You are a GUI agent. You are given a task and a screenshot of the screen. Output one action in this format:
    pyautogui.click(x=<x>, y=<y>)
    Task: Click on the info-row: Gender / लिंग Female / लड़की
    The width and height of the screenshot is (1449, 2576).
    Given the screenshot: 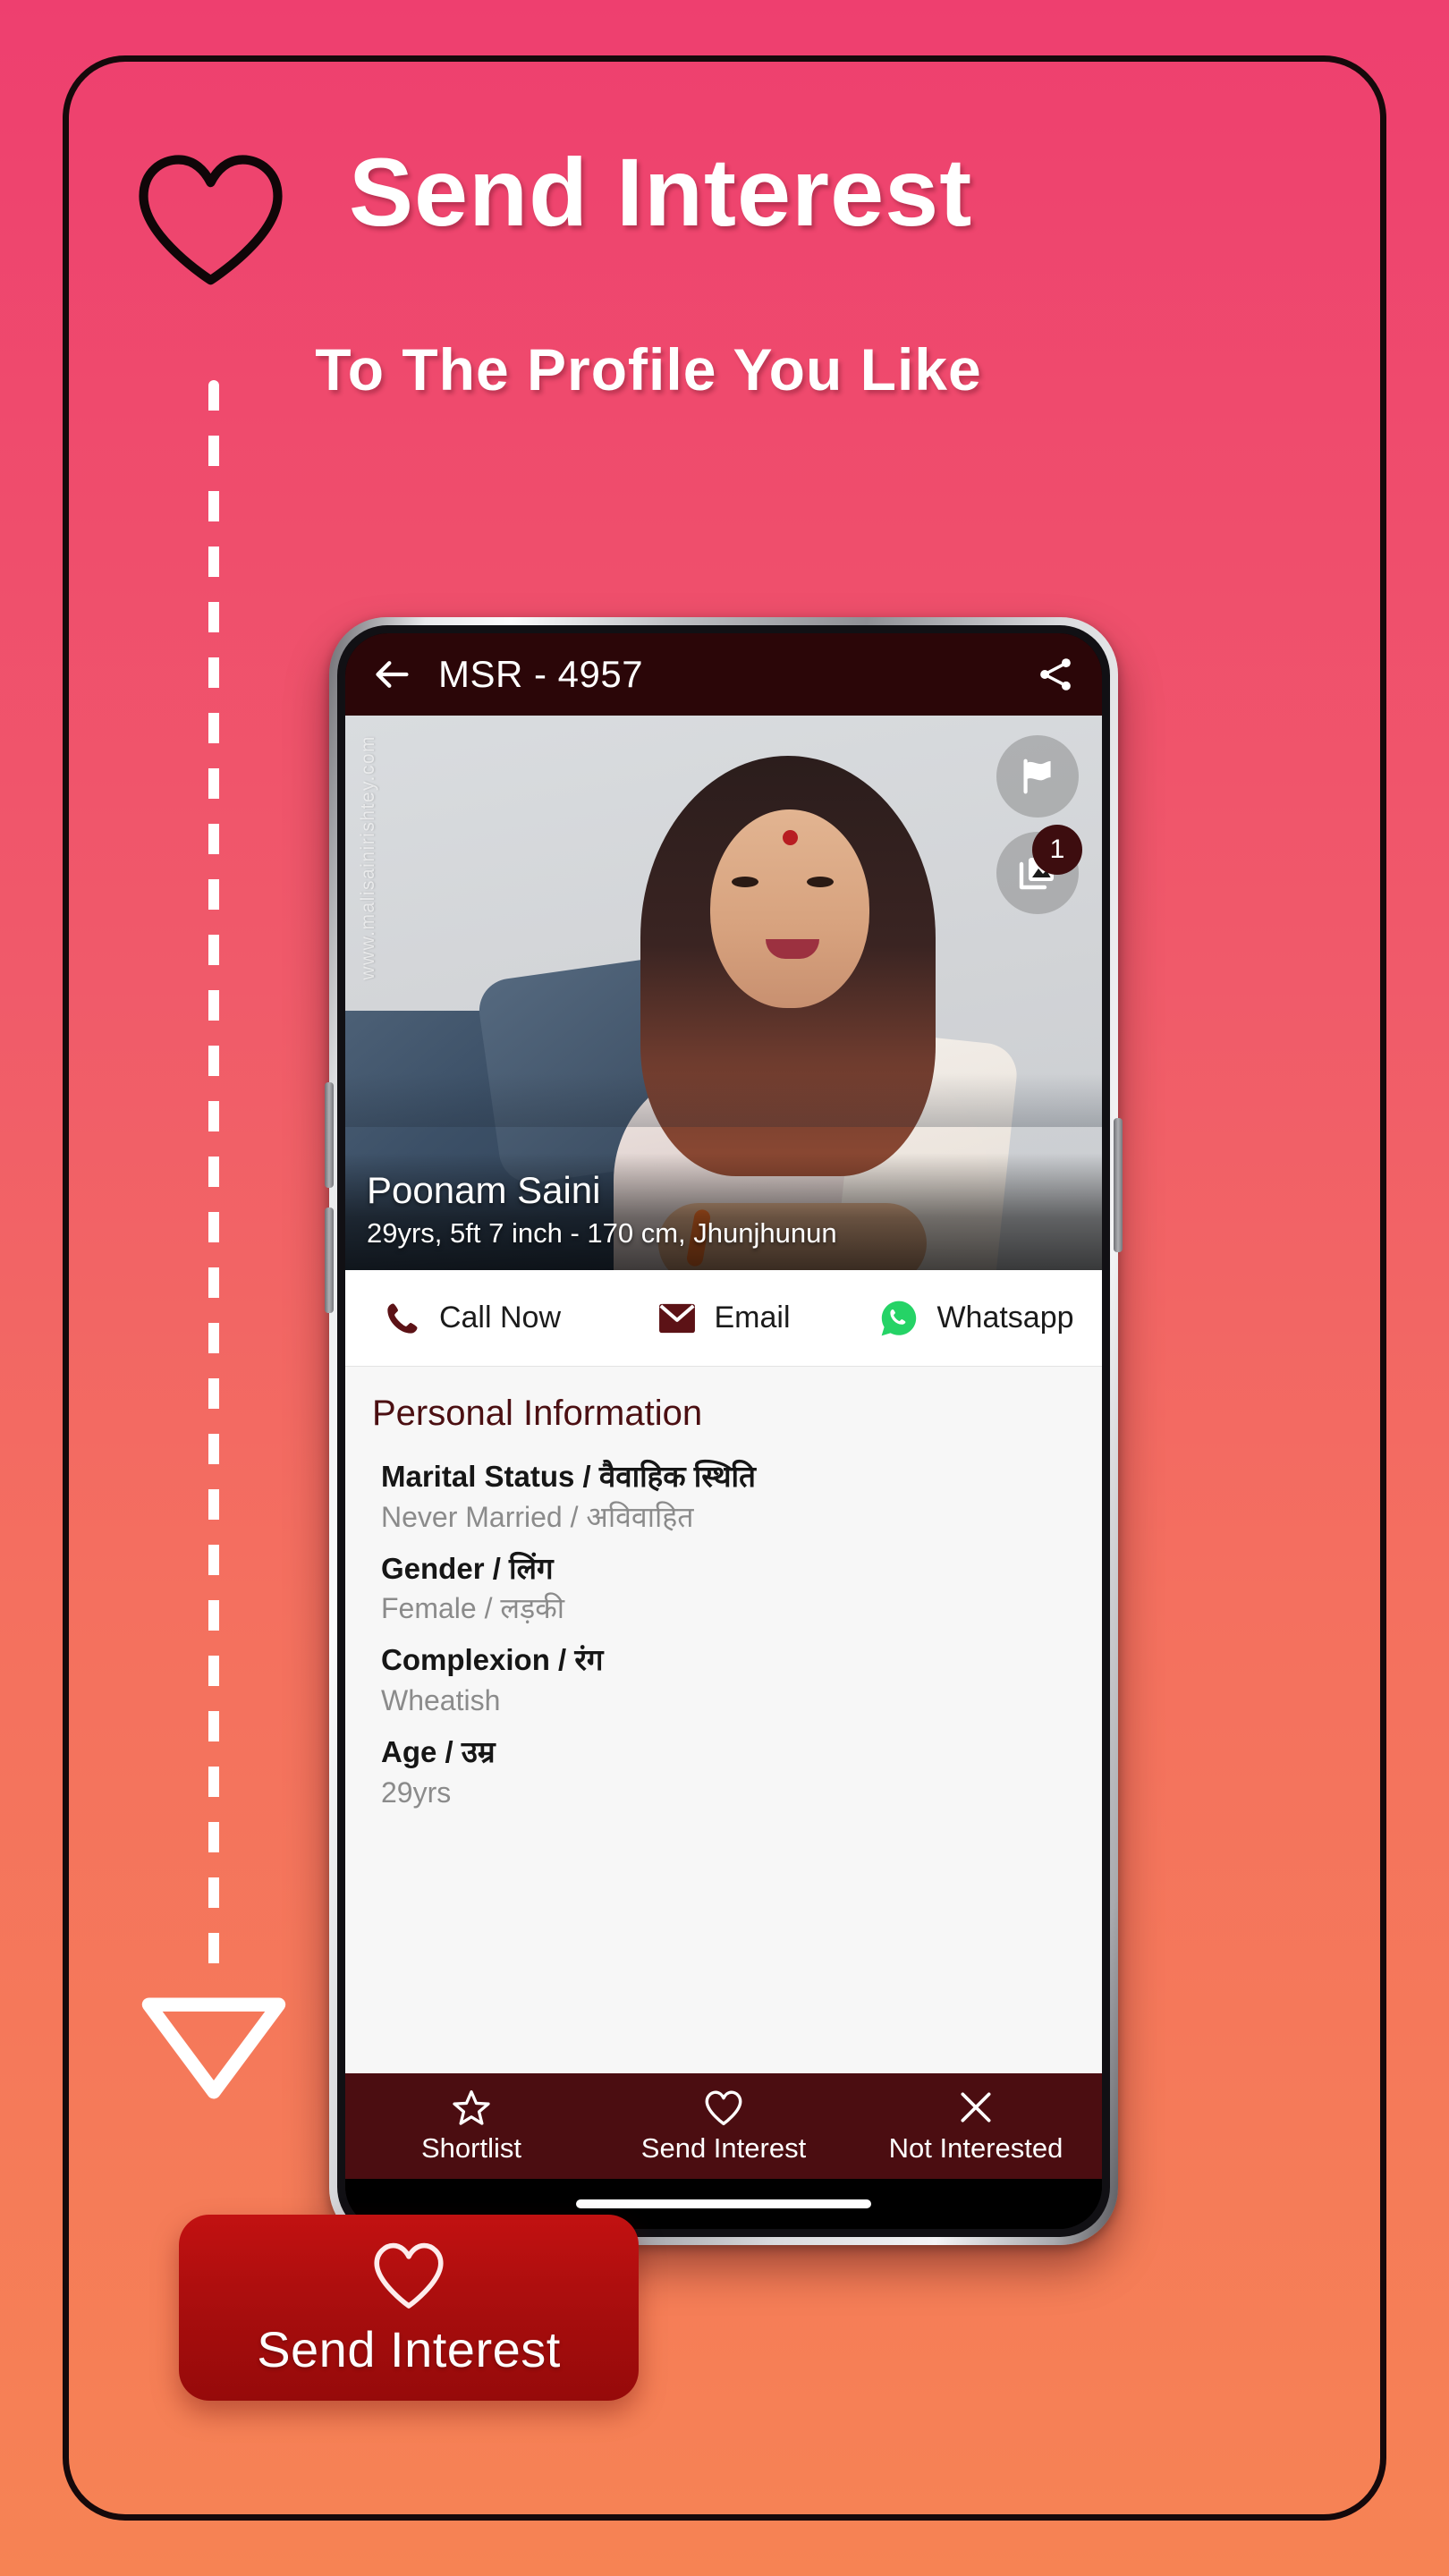 What is the action you would take?
    pyautogui.click(x=723, y=1583)
    